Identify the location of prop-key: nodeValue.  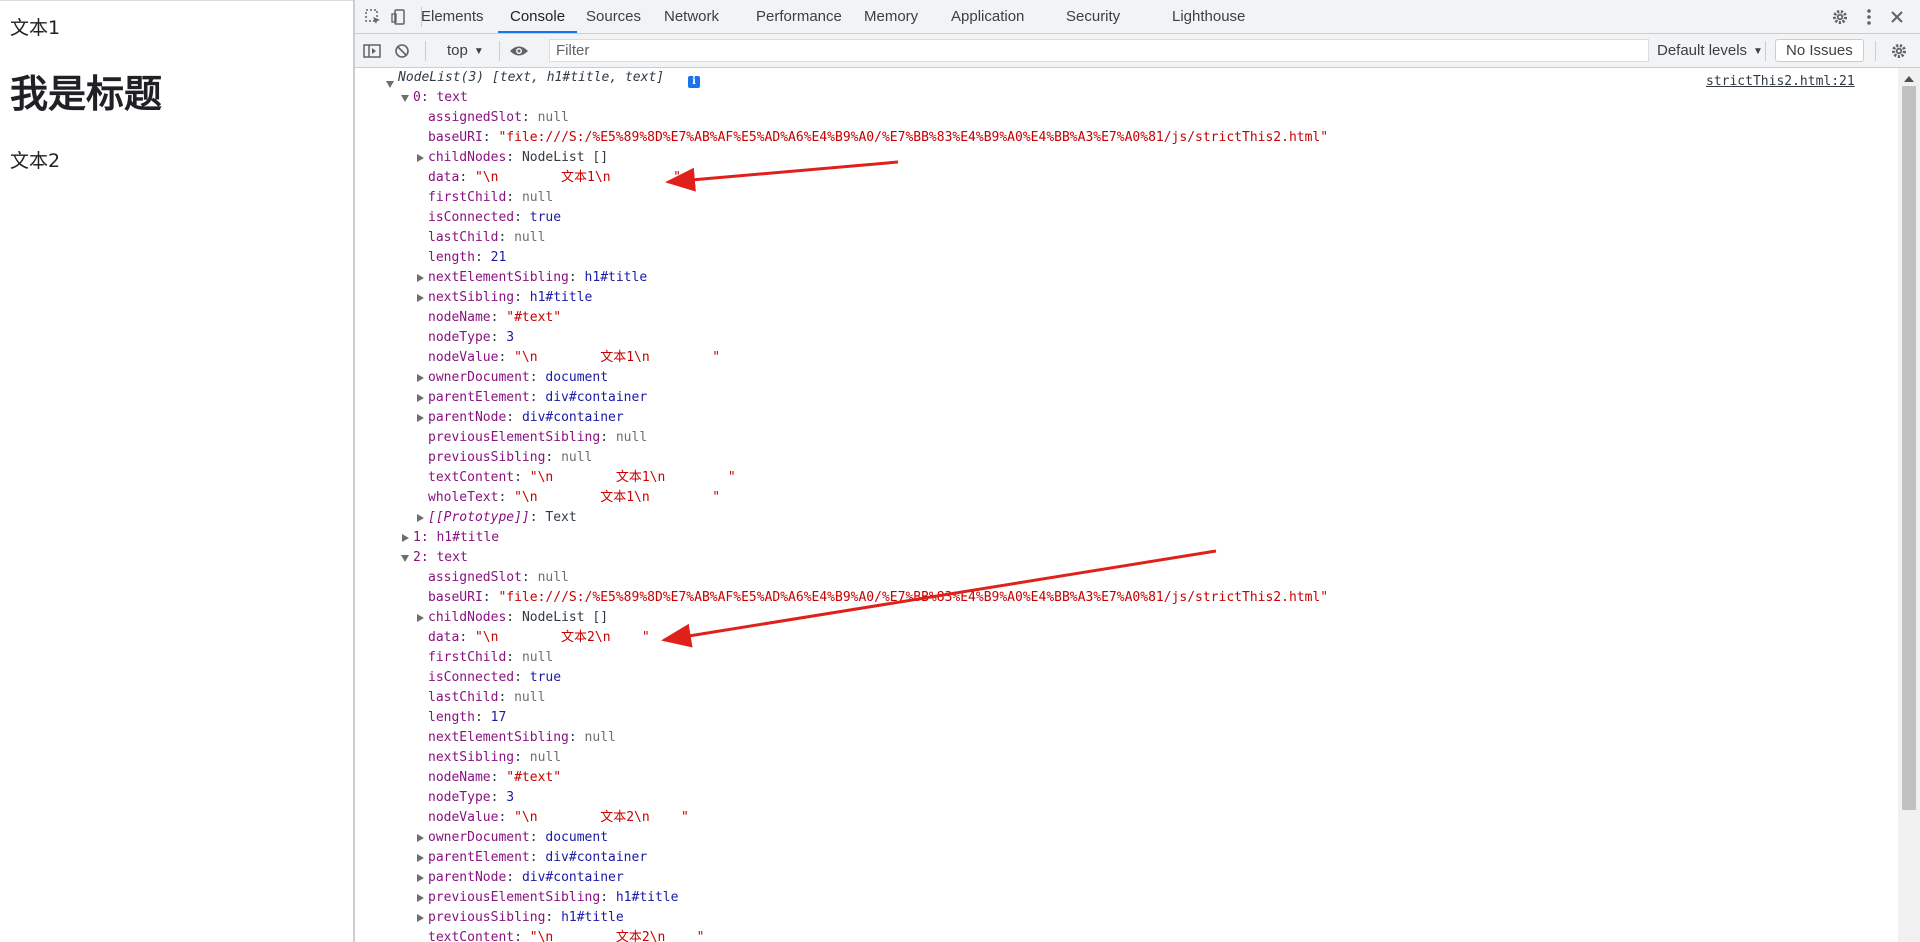
(463, 817).